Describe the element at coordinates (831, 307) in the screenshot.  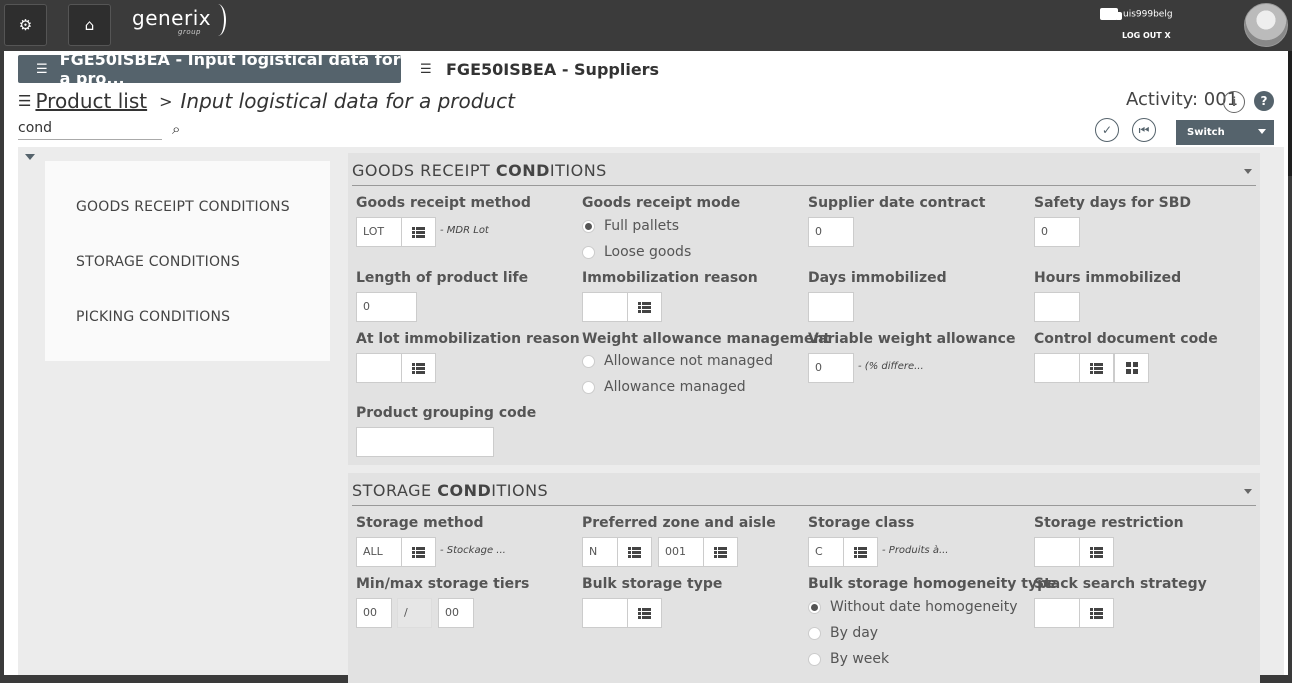
I see `days-immobilized-input` at that location.